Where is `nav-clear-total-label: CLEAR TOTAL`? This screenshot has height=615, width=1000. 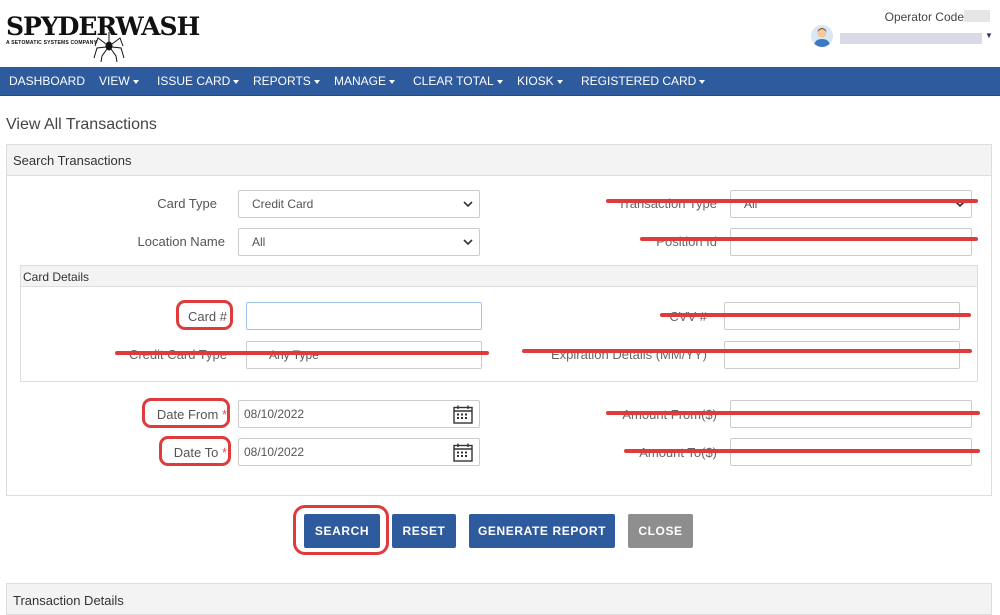 nav-clear-total-label: CLEAR TOTAL is located at coordinates (453, 81).